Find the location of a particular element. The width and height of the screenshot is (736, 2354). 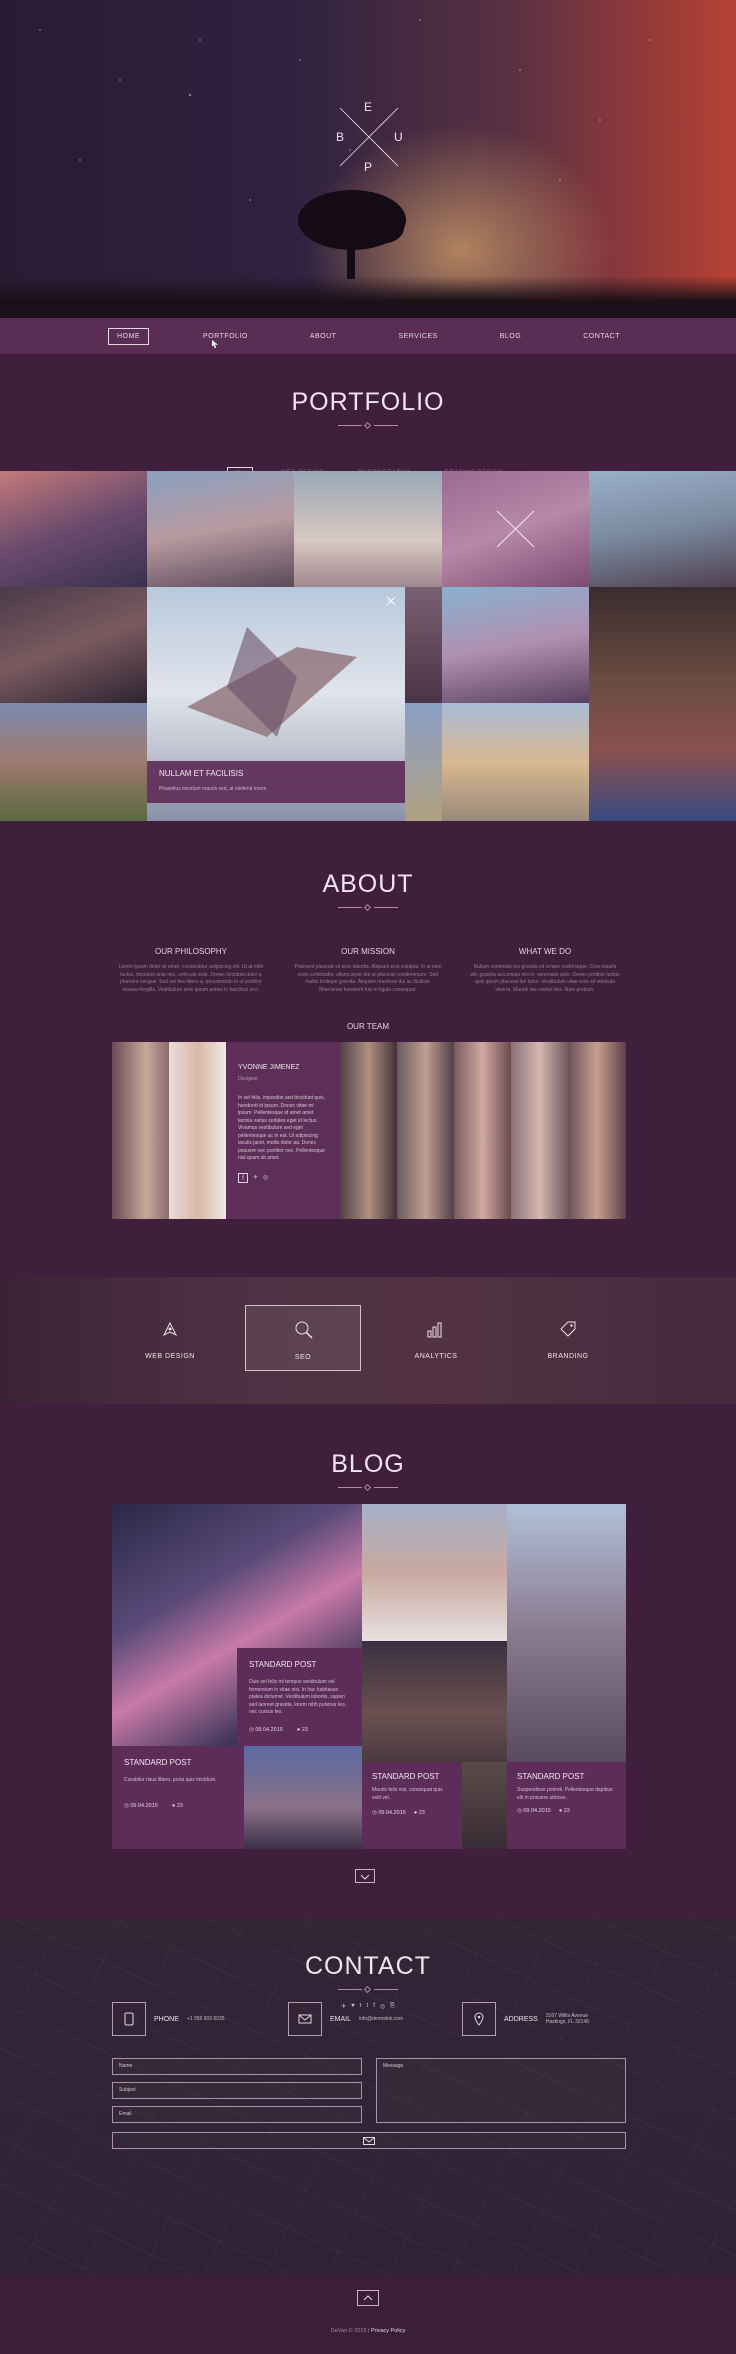

subject-input: Subject is located at coordinates (237, 2090).